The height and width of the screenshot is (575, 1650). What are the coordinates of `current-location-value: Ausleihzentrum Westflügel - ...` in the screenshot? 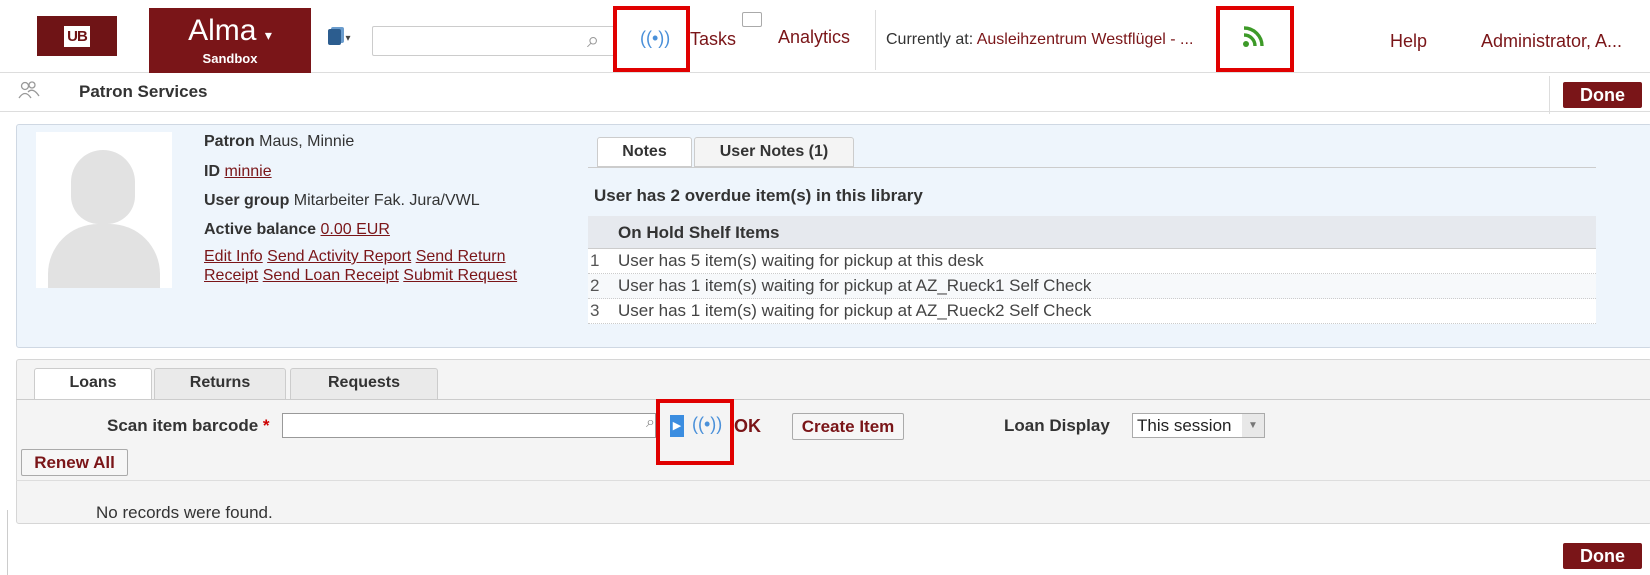 It's located at (1085, 39).